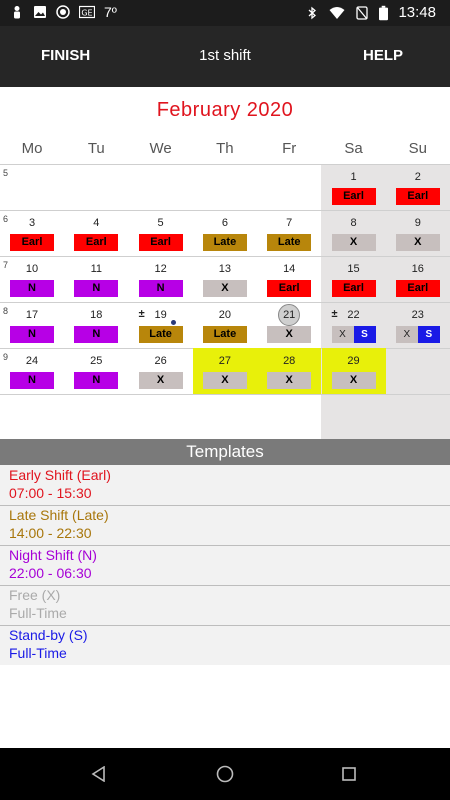 This screenshot has height=800, width=450. I want to click on day-number: 29, so click(353, 361).